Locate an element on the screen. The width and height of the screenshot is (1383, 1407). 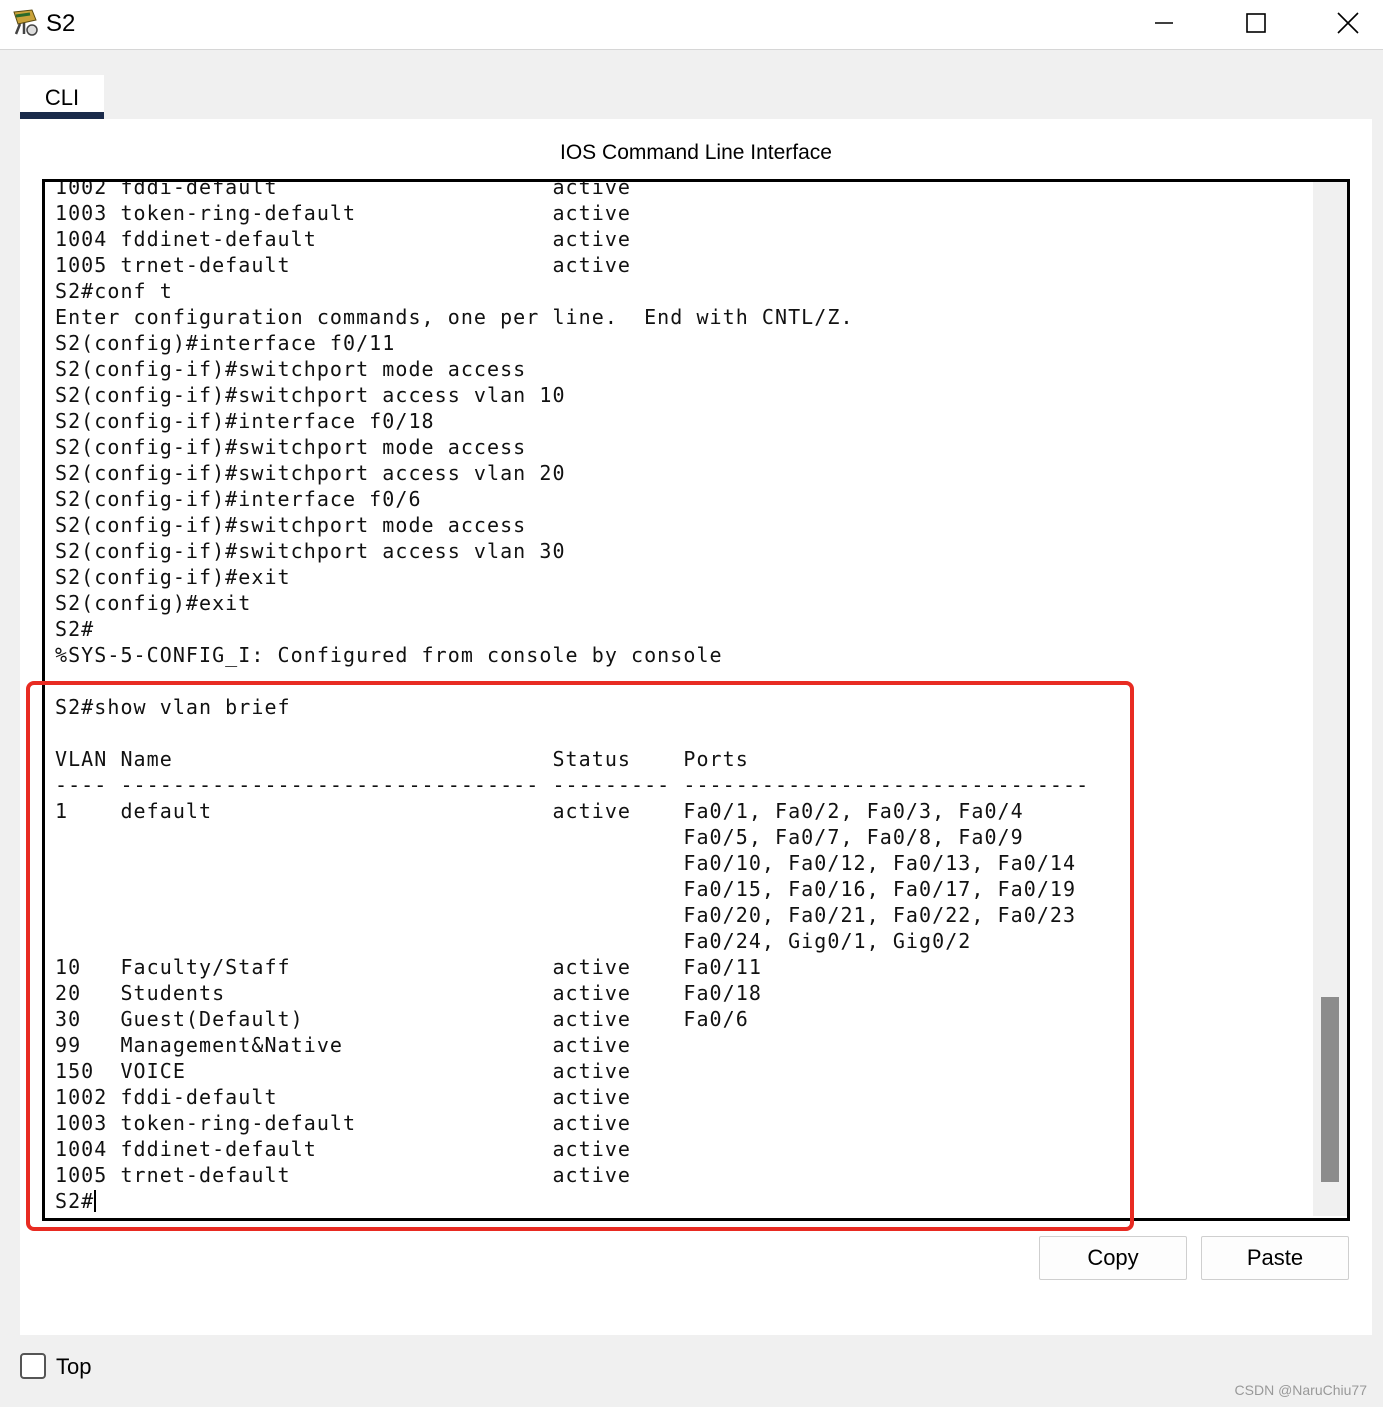
paste-button: Paste is located at coordinates (1275, 1258).